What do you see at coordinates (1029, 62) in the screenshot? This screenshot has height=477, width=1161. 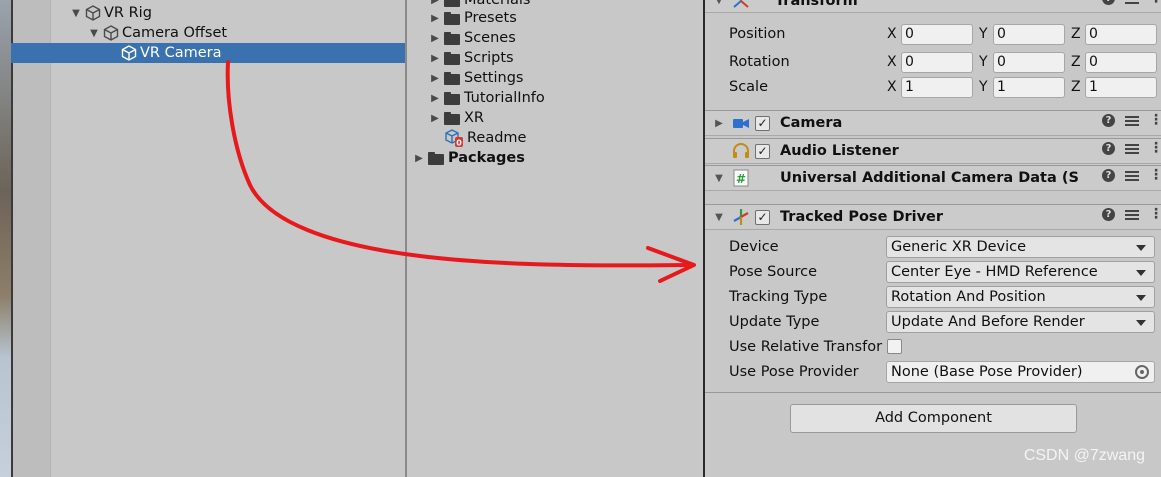 I see `rotation-y-field: 0` at bounding box center [1029, 62].